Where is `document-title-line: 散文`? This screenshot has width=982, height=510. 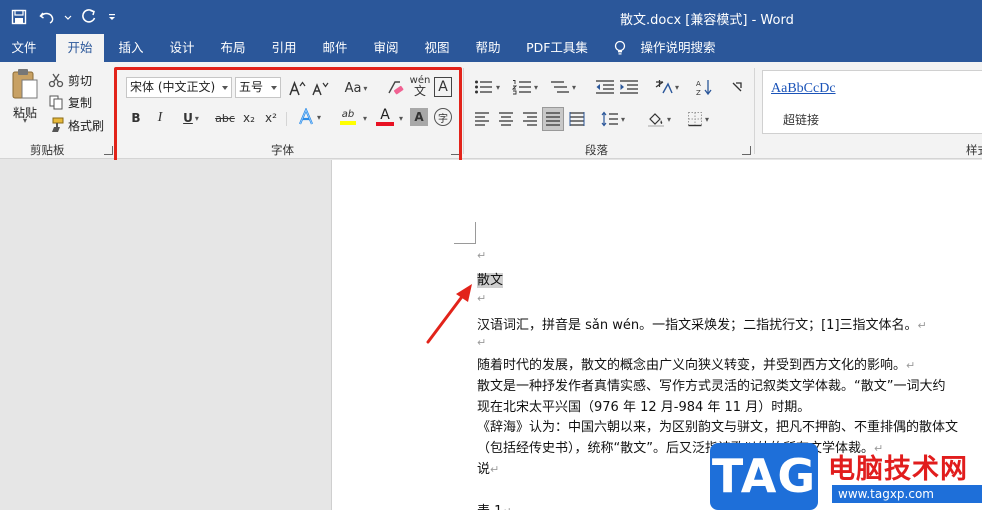
document-title-line: 散文 is located at coordinates (490, 278).